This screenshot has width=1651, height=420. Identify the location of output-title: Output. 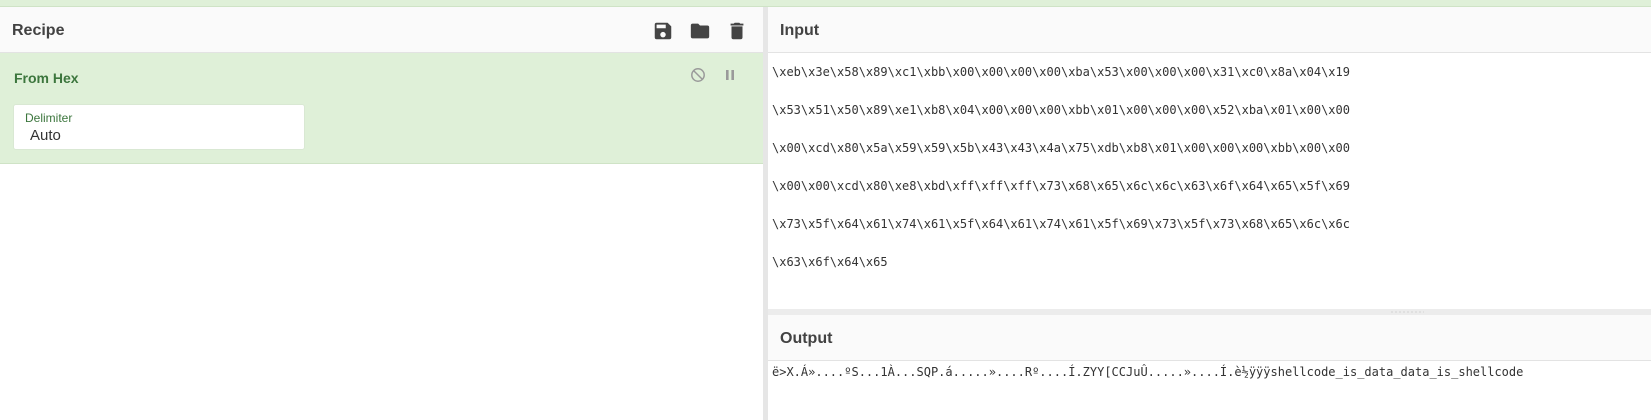
(806, 338).